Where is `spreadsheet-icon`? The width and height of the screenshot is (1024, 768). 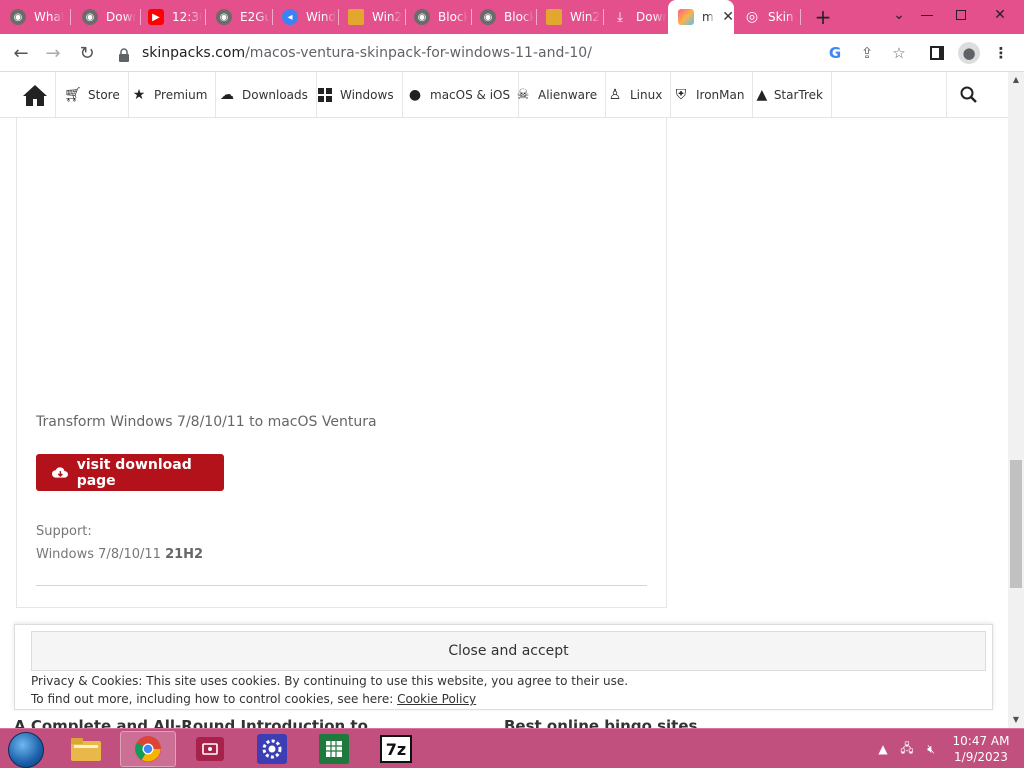
spreadsheet-icon is located at coordinates (334, 749).